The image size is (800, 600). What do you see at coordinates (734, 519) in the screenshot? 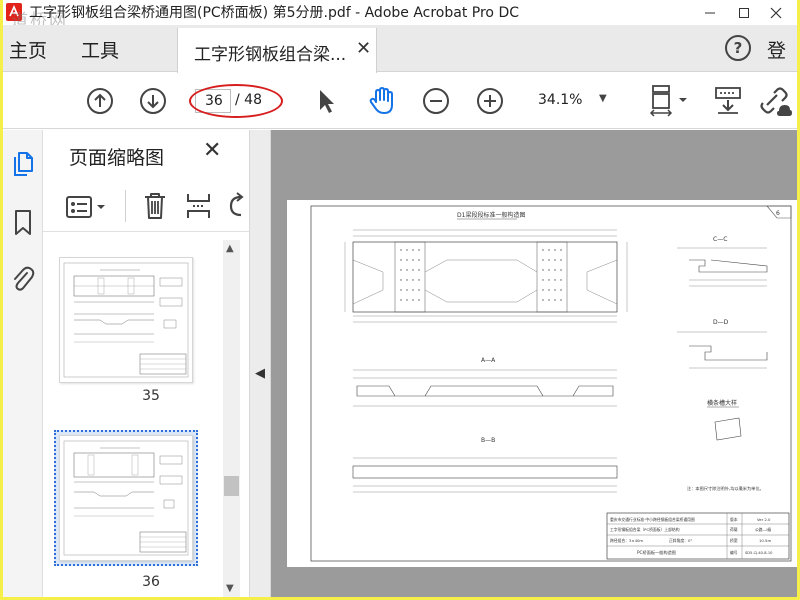
I see `titleblock-version-label: 版本` at bounding box center [734, 519].